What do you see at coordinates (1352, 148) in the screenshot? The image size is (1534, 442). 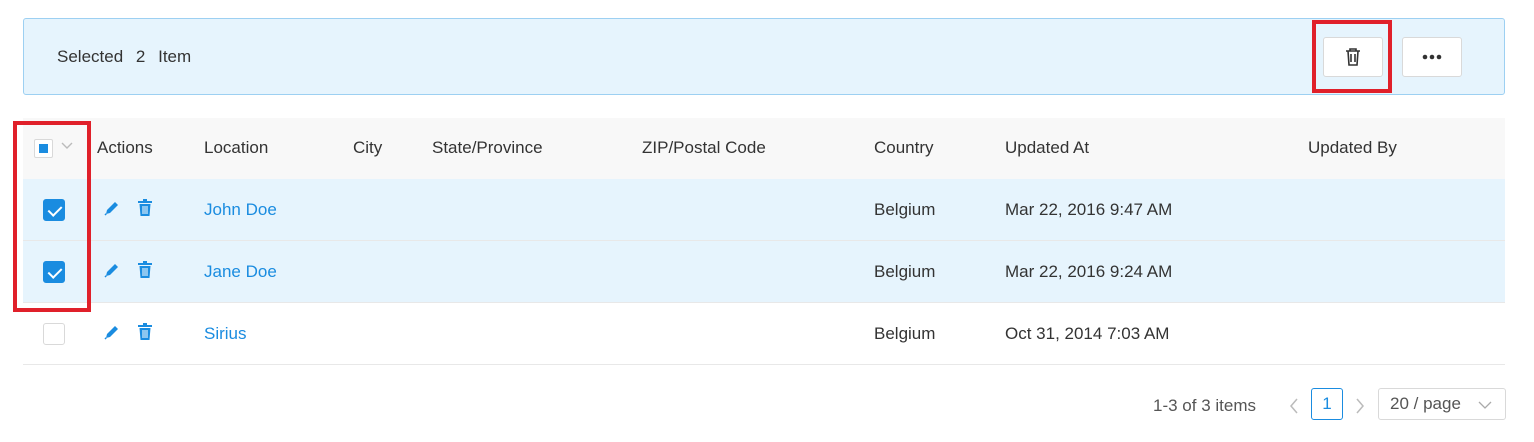 I see `column-header-updated-by: Updated By` at bounding box center [1352, 148].